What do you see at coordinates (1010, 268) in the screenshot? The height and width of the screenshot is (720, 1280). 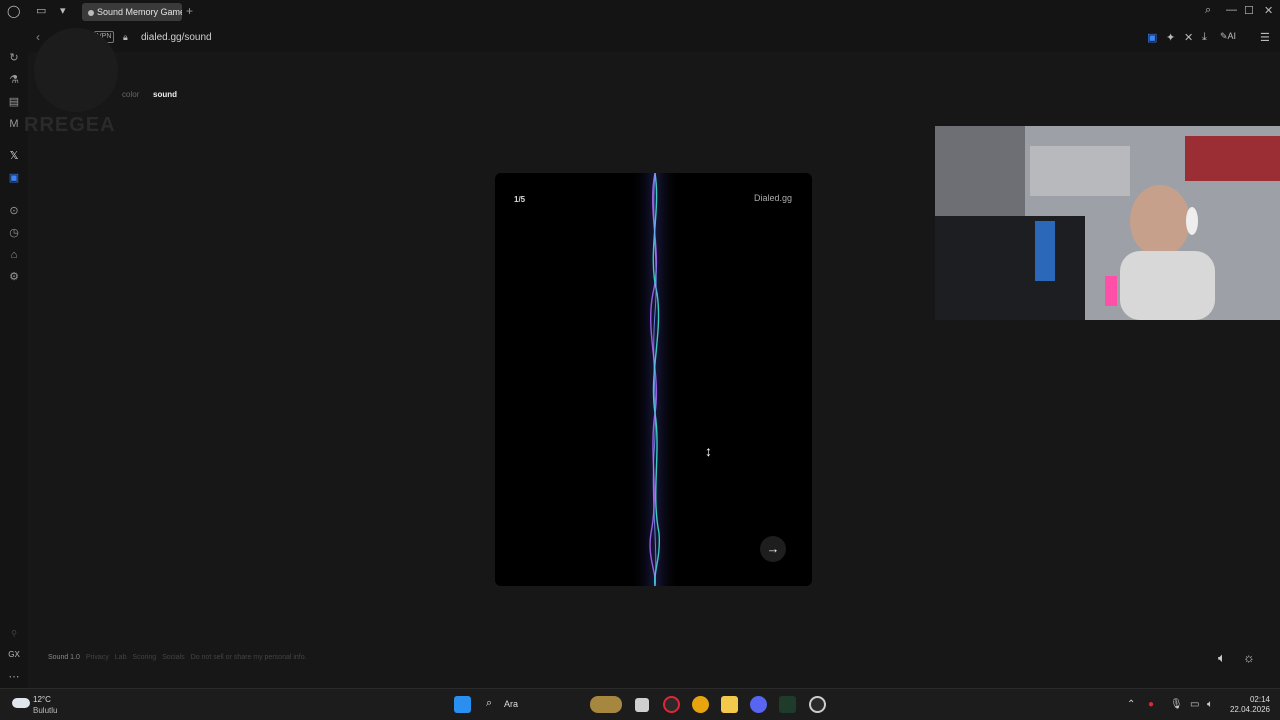 I see `webcam-pc-case` at bounding box center [1010, 268].